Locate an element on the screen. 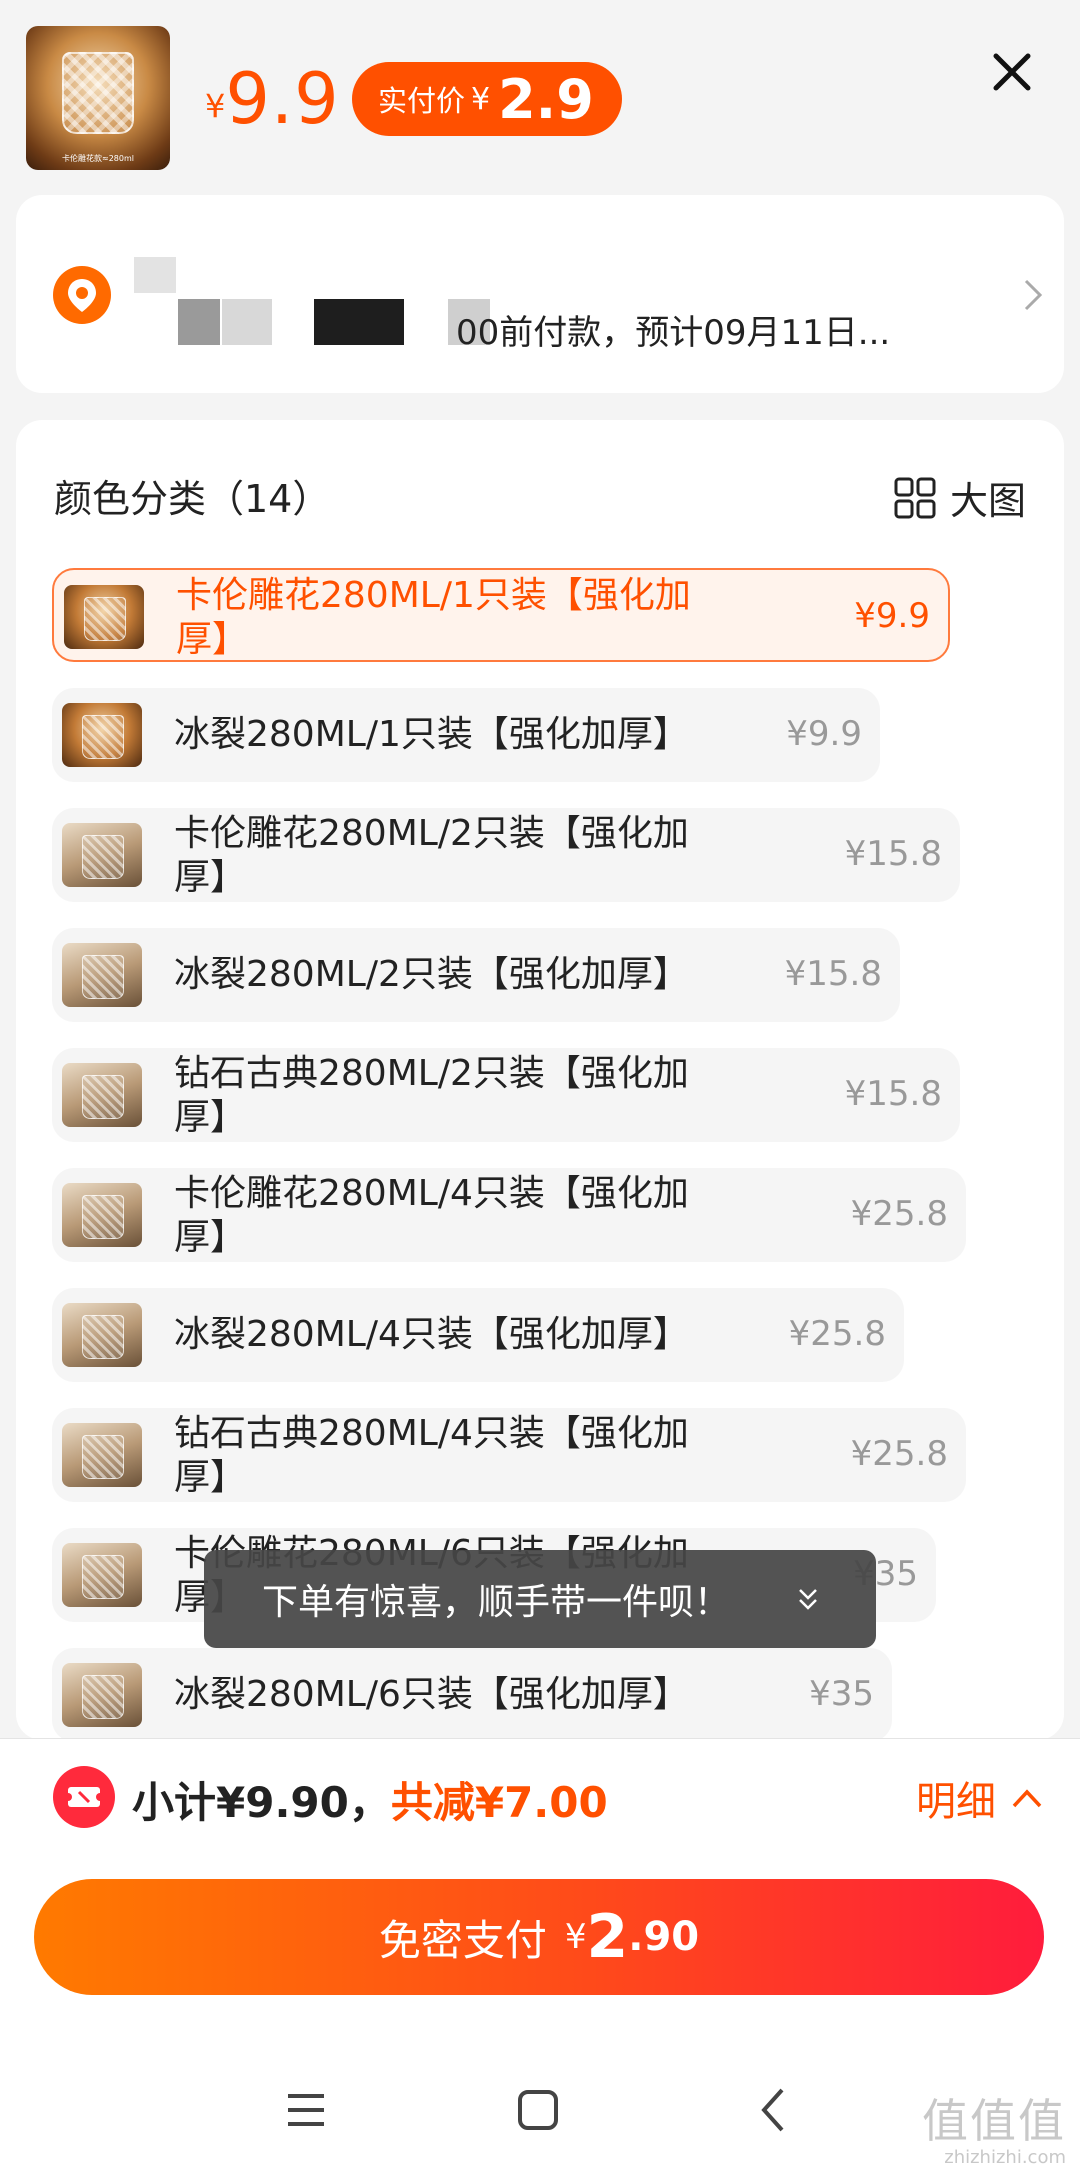 Image resolution: width=1080 pixels, height=2165 pixels. sku-option: 卡伦雕花280ML/4只装【强化加 厚】 ¥25.8 is located at coordinates (509, 1215).